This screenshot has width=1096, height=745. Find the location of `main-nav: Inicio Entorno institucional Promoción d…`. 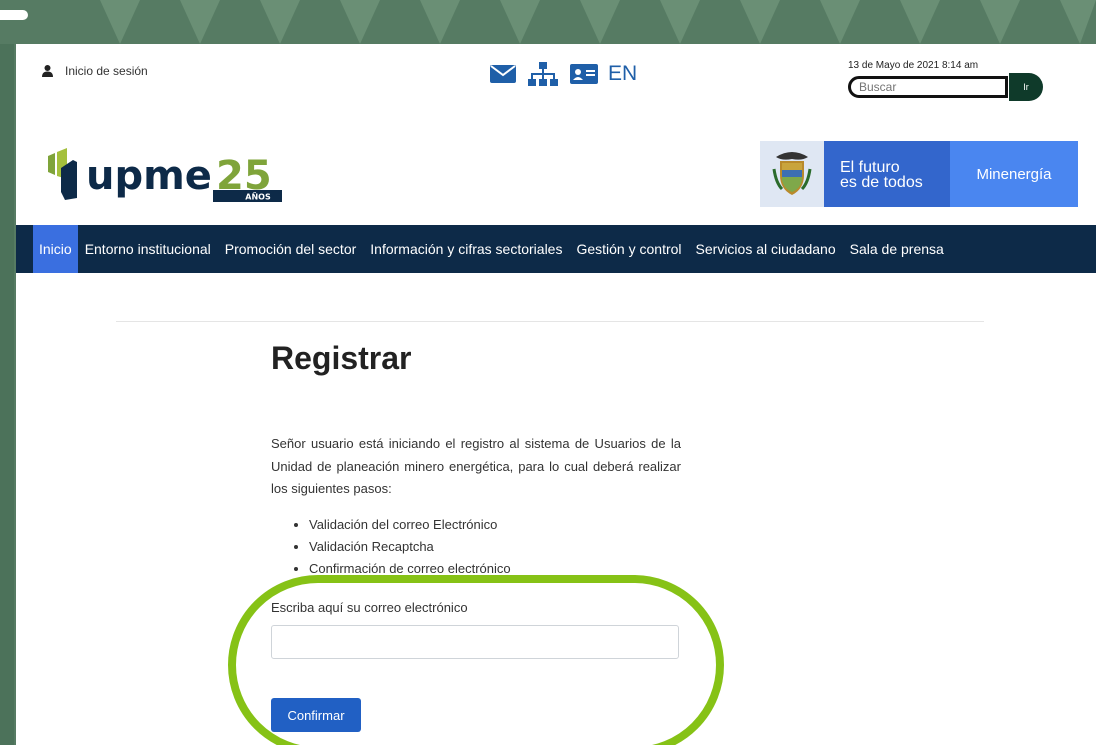

main-nav: Inicio Entorno institucional Promoción d… is located at coordinates (556, 249).